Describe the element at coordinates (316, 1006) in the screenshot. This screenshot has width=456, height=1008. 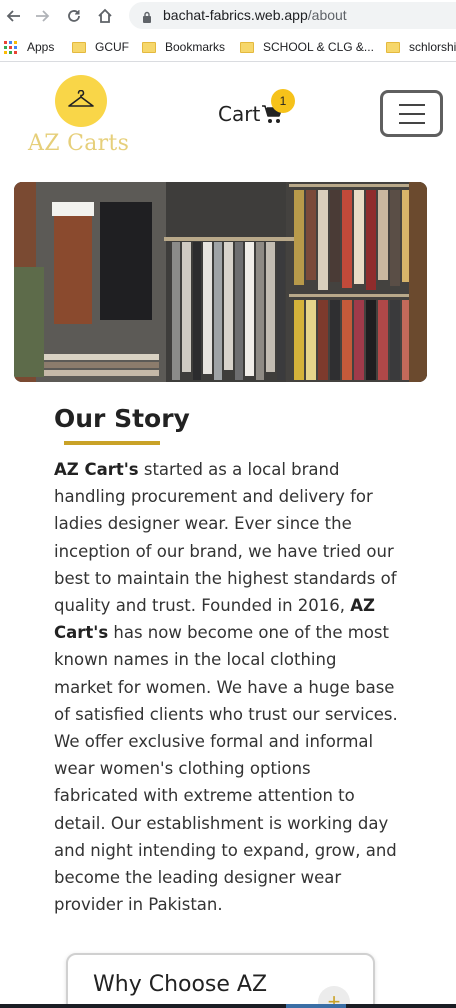
I see `taskbar-accent` at that location.